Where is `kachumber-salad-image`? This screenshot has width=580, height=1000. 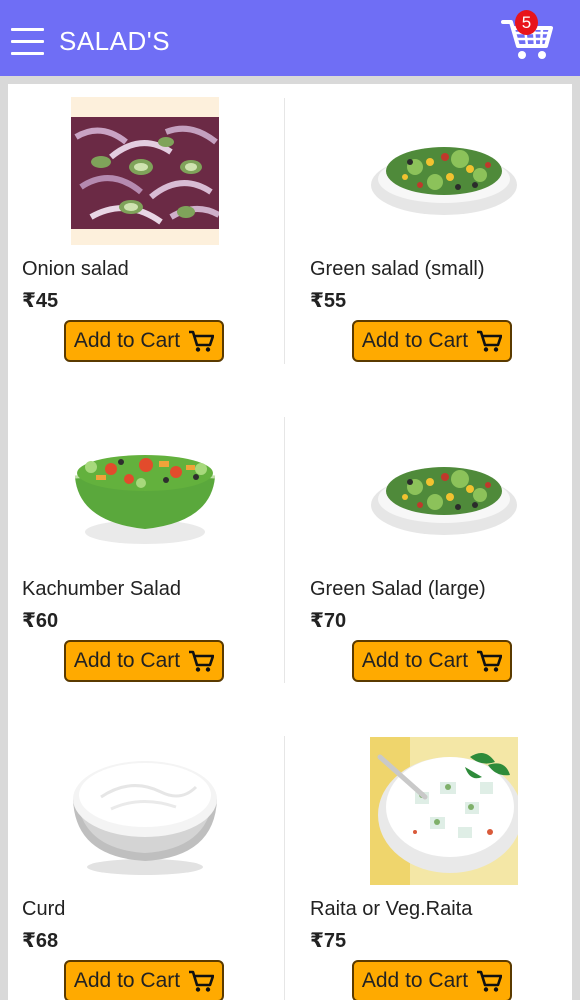
kachumber-salad-image is located at coordinates (145, 491).